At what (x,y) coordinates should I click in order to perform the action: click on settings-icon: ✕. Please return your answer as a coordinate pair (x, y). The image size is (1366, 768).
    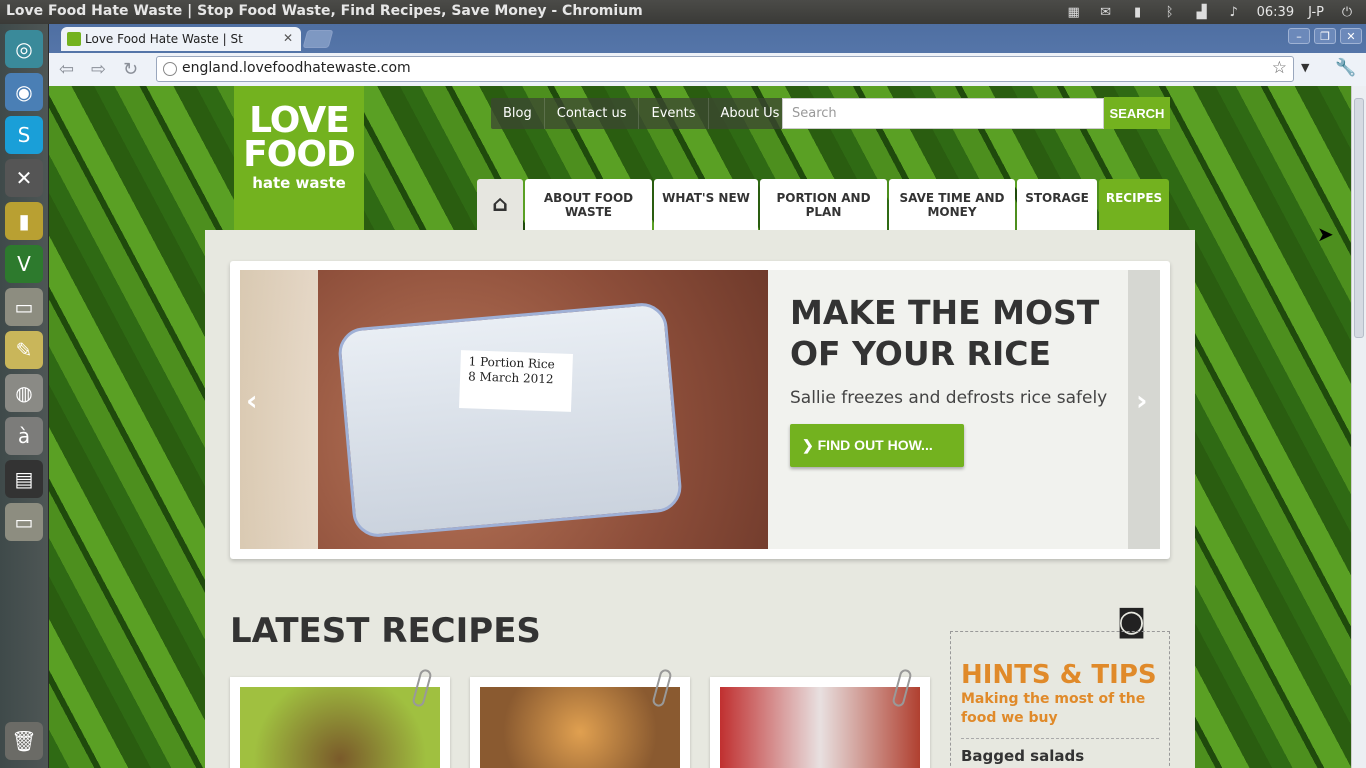
    Looking at the image, I should click on (24, 178).